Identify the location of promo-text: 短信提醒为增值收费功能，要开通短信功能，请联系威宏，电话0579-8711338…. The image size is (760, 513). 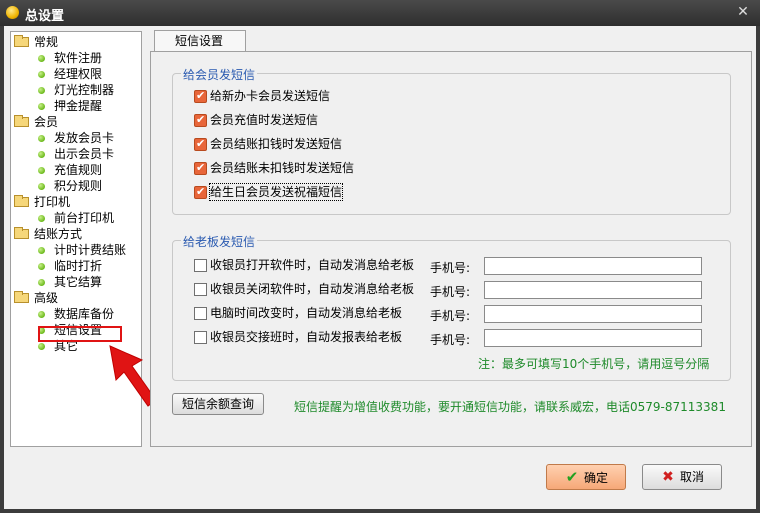
(510, 407).